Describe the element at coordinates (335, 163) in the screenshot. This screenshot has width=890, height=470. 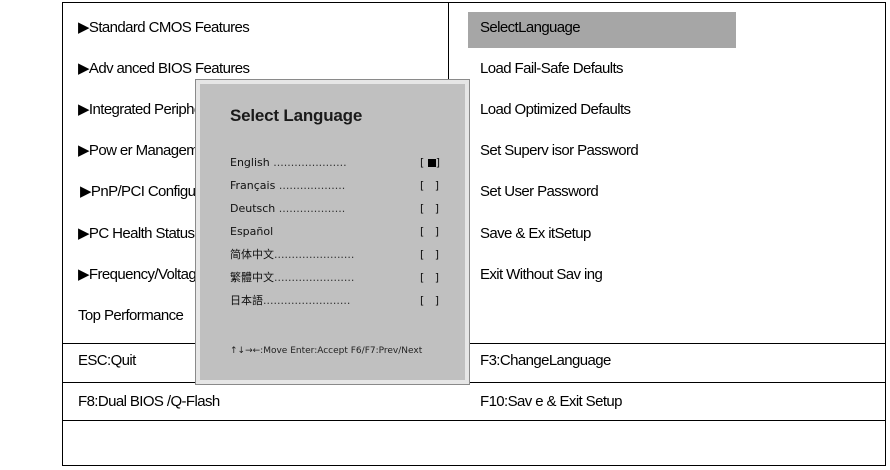
I see `language-option-english: English ..................... [ ]` at that location.